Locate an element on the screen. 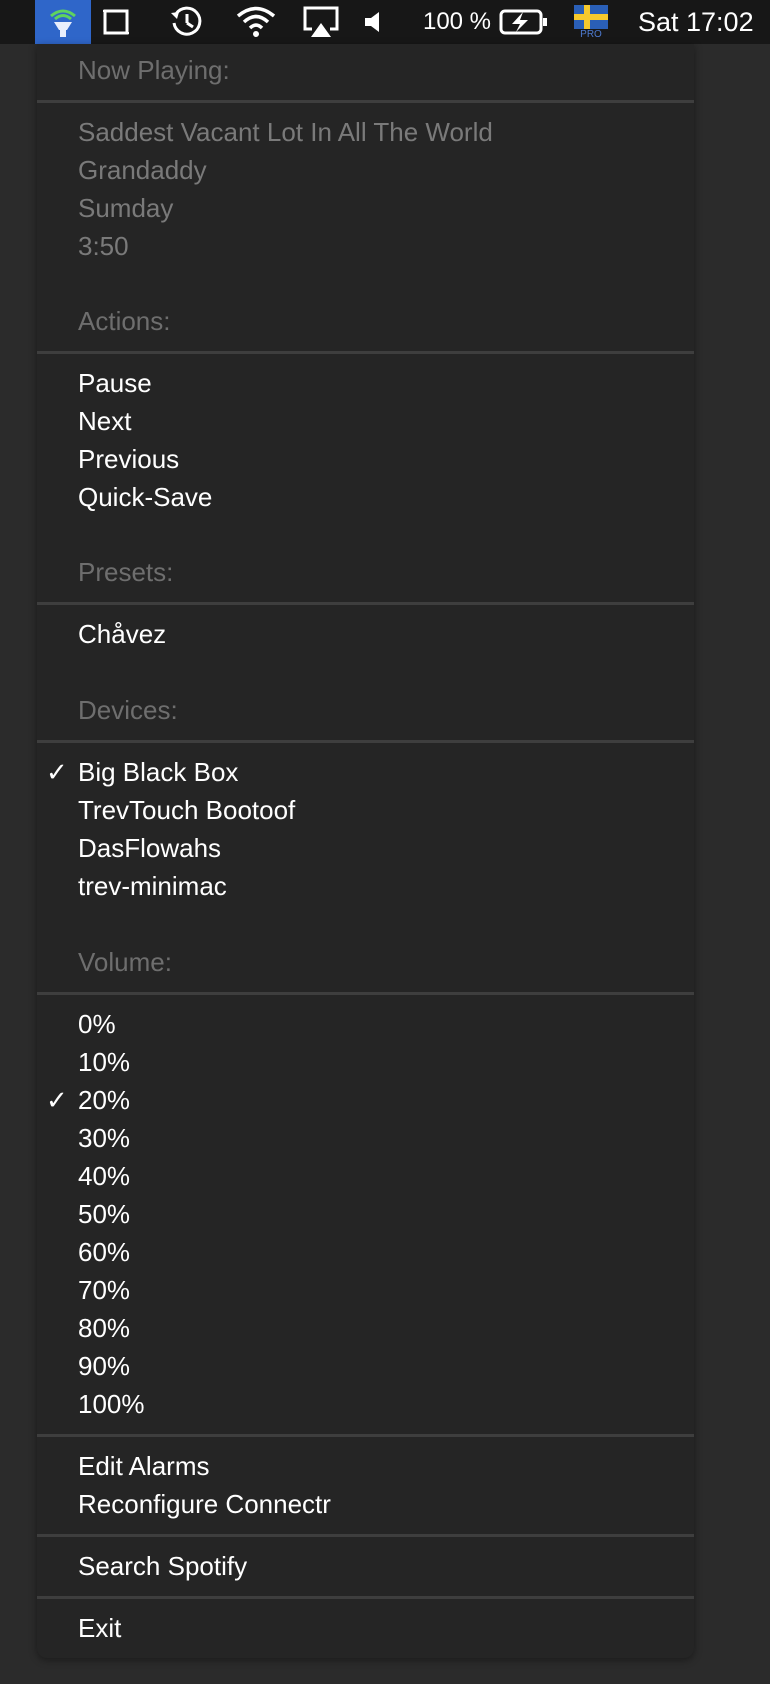 This screenshot has width=770, height=1684. device-item-dasflowahs: DasFlowahs is located at coordinates (365, 848).